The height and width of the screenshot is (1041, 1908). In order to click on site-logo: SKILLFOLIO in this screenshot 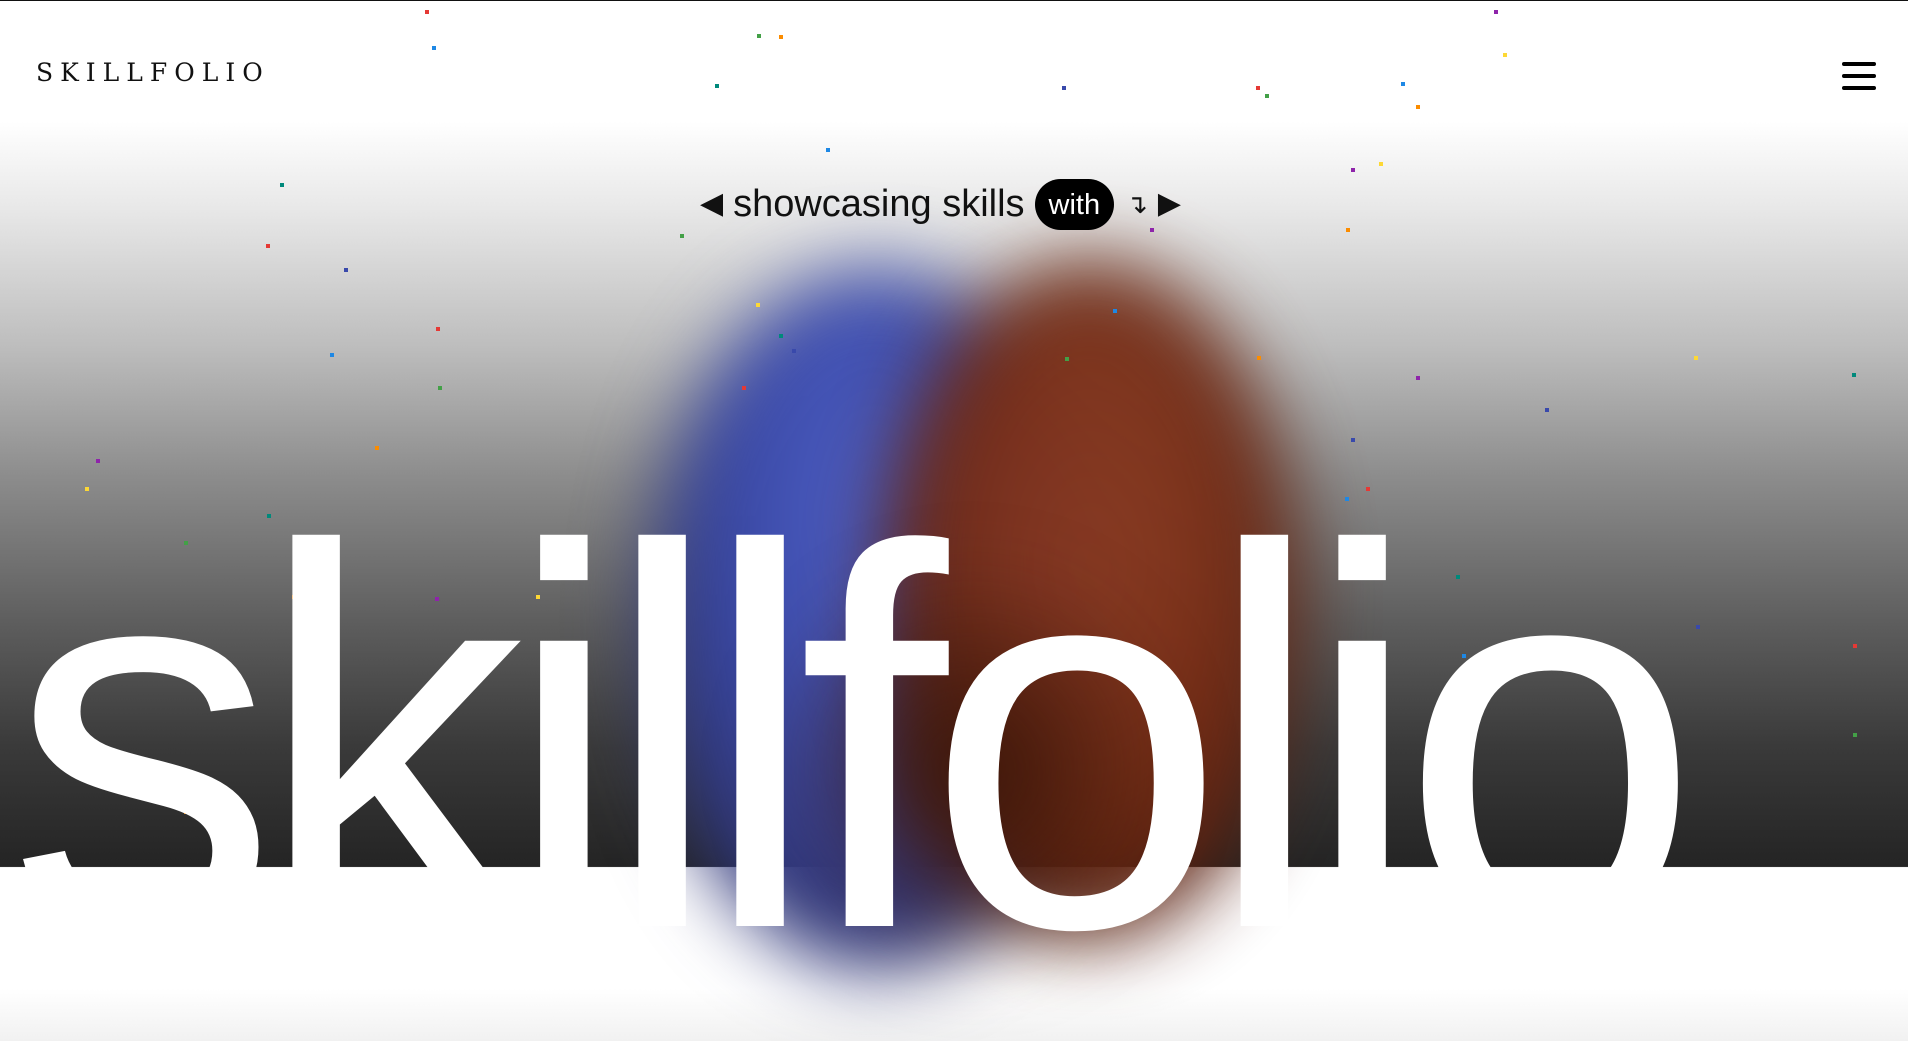, I will do `click(153, 72)`.